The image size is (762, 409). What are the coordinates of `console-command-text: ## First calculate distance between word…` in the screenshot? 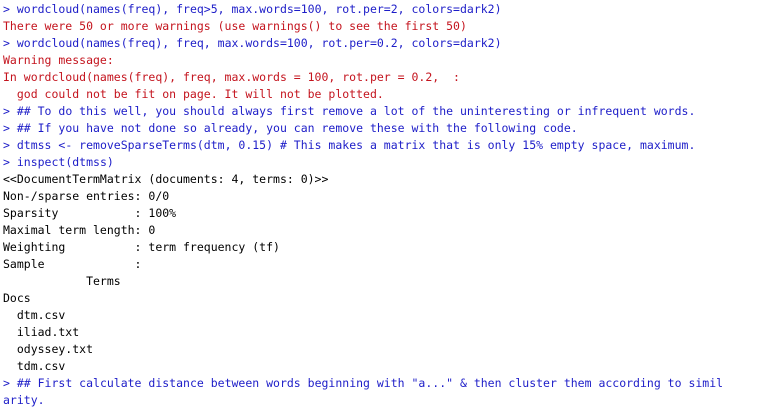 It's located at (366, 383).